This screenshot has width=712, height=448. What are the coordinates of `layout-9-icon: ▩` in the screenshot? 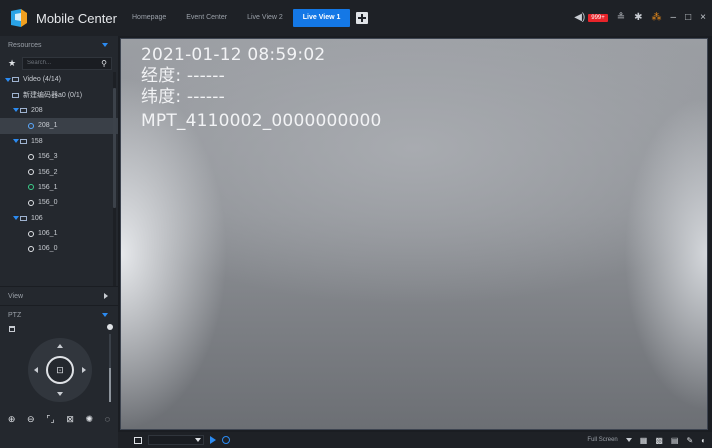 It's located at (659, 440).